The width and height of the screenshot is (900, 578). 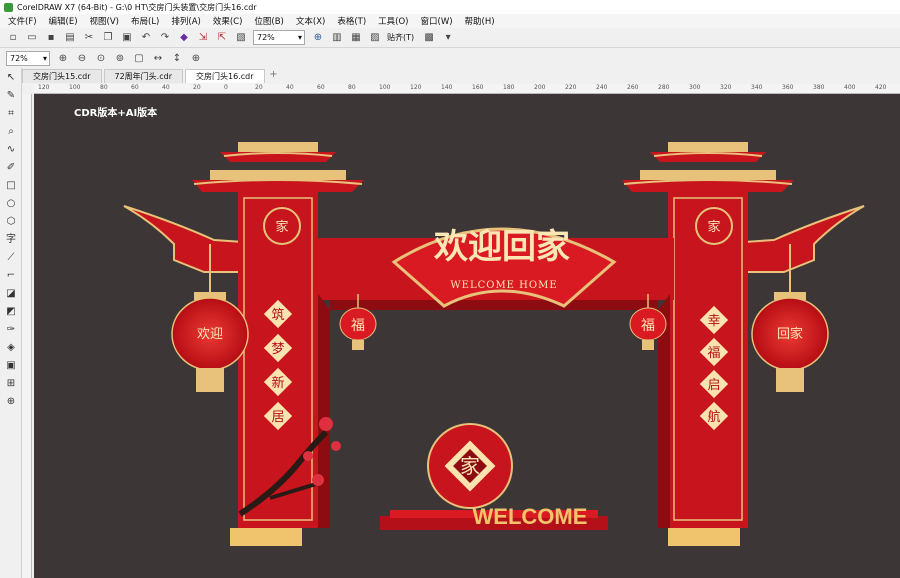 I want to click on ruler-tick-label: 220, so click(x=571, y=87).